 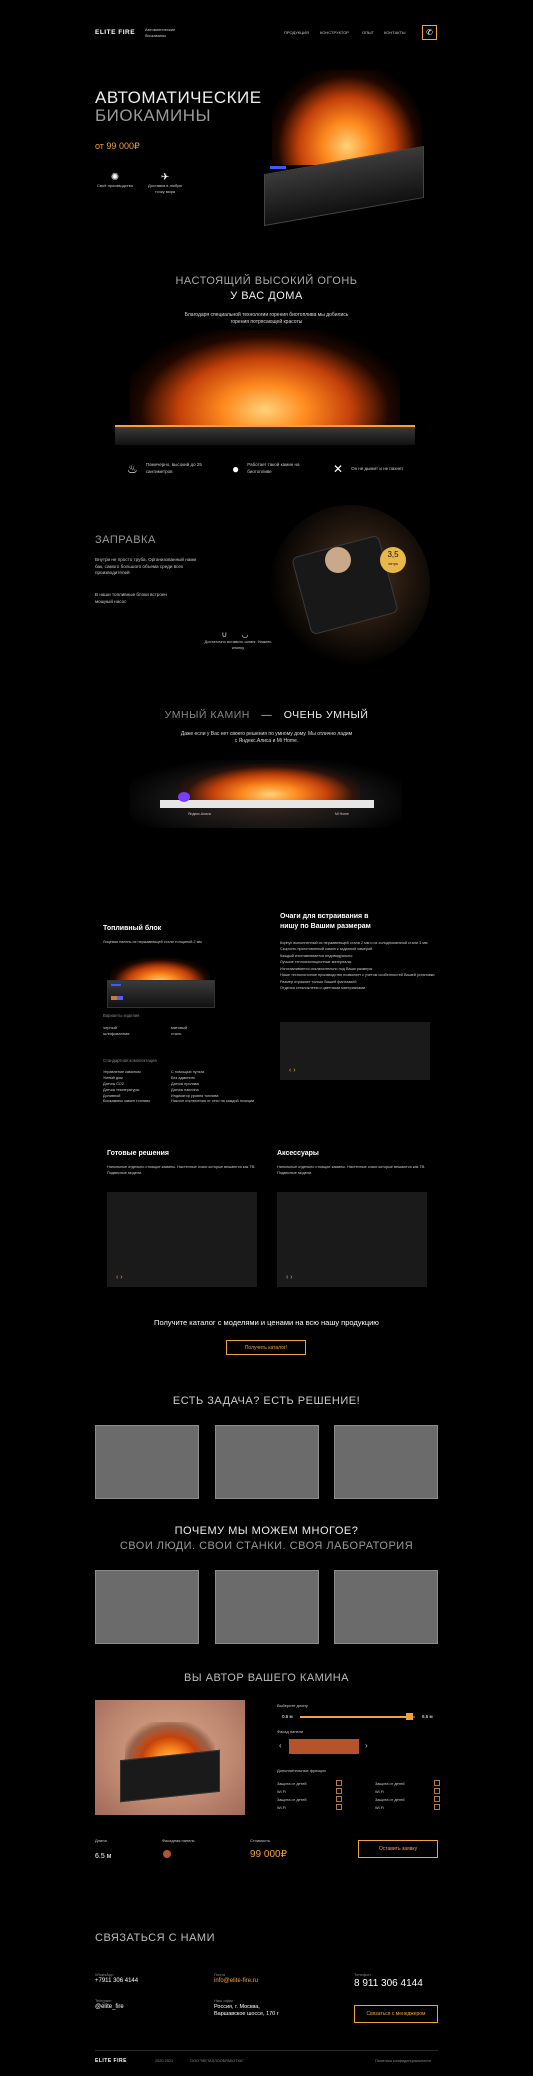 I want to click on logo: ELITE FIRE, so click(x=115, y=32).